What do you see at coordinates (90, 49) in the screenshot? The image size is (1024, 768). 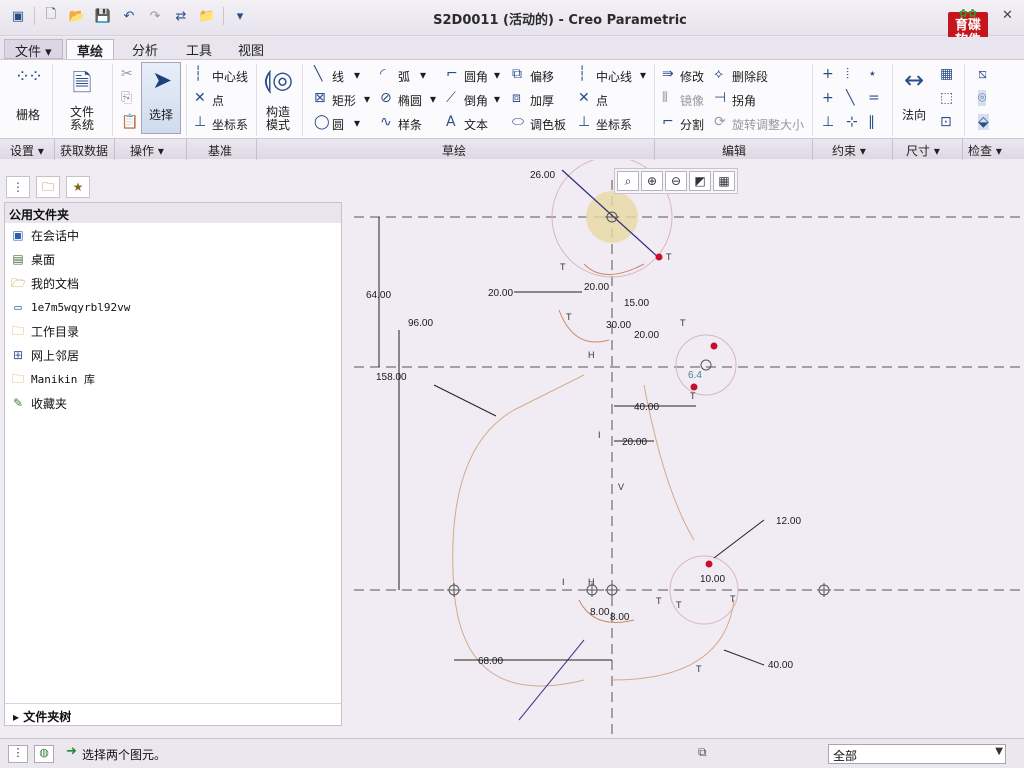 I see `tab-sketch: 草绘` at bounding box center [90, 49].